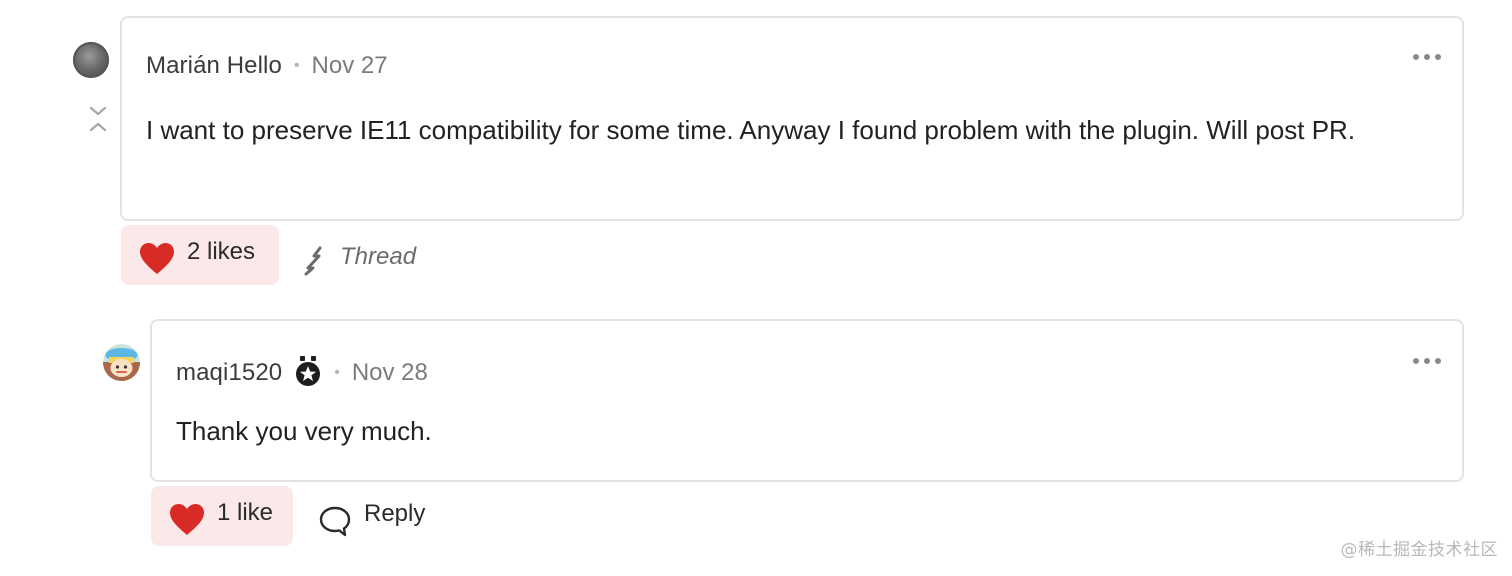 The height and width of the screenshot is (576, 1512). I want to click on collapse-chevrons-icon, so click(98, 119).